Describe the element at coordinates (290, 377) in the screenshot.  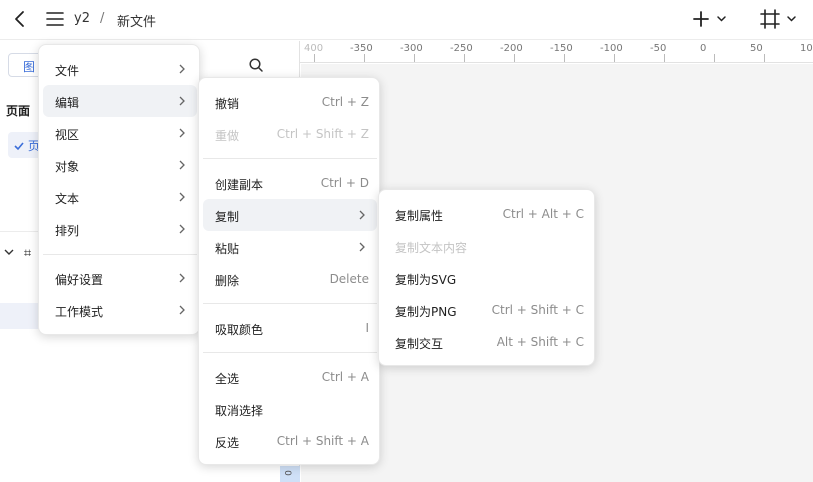
I see `menu-item-select-all: 全选 Ctrl + A` at that location.